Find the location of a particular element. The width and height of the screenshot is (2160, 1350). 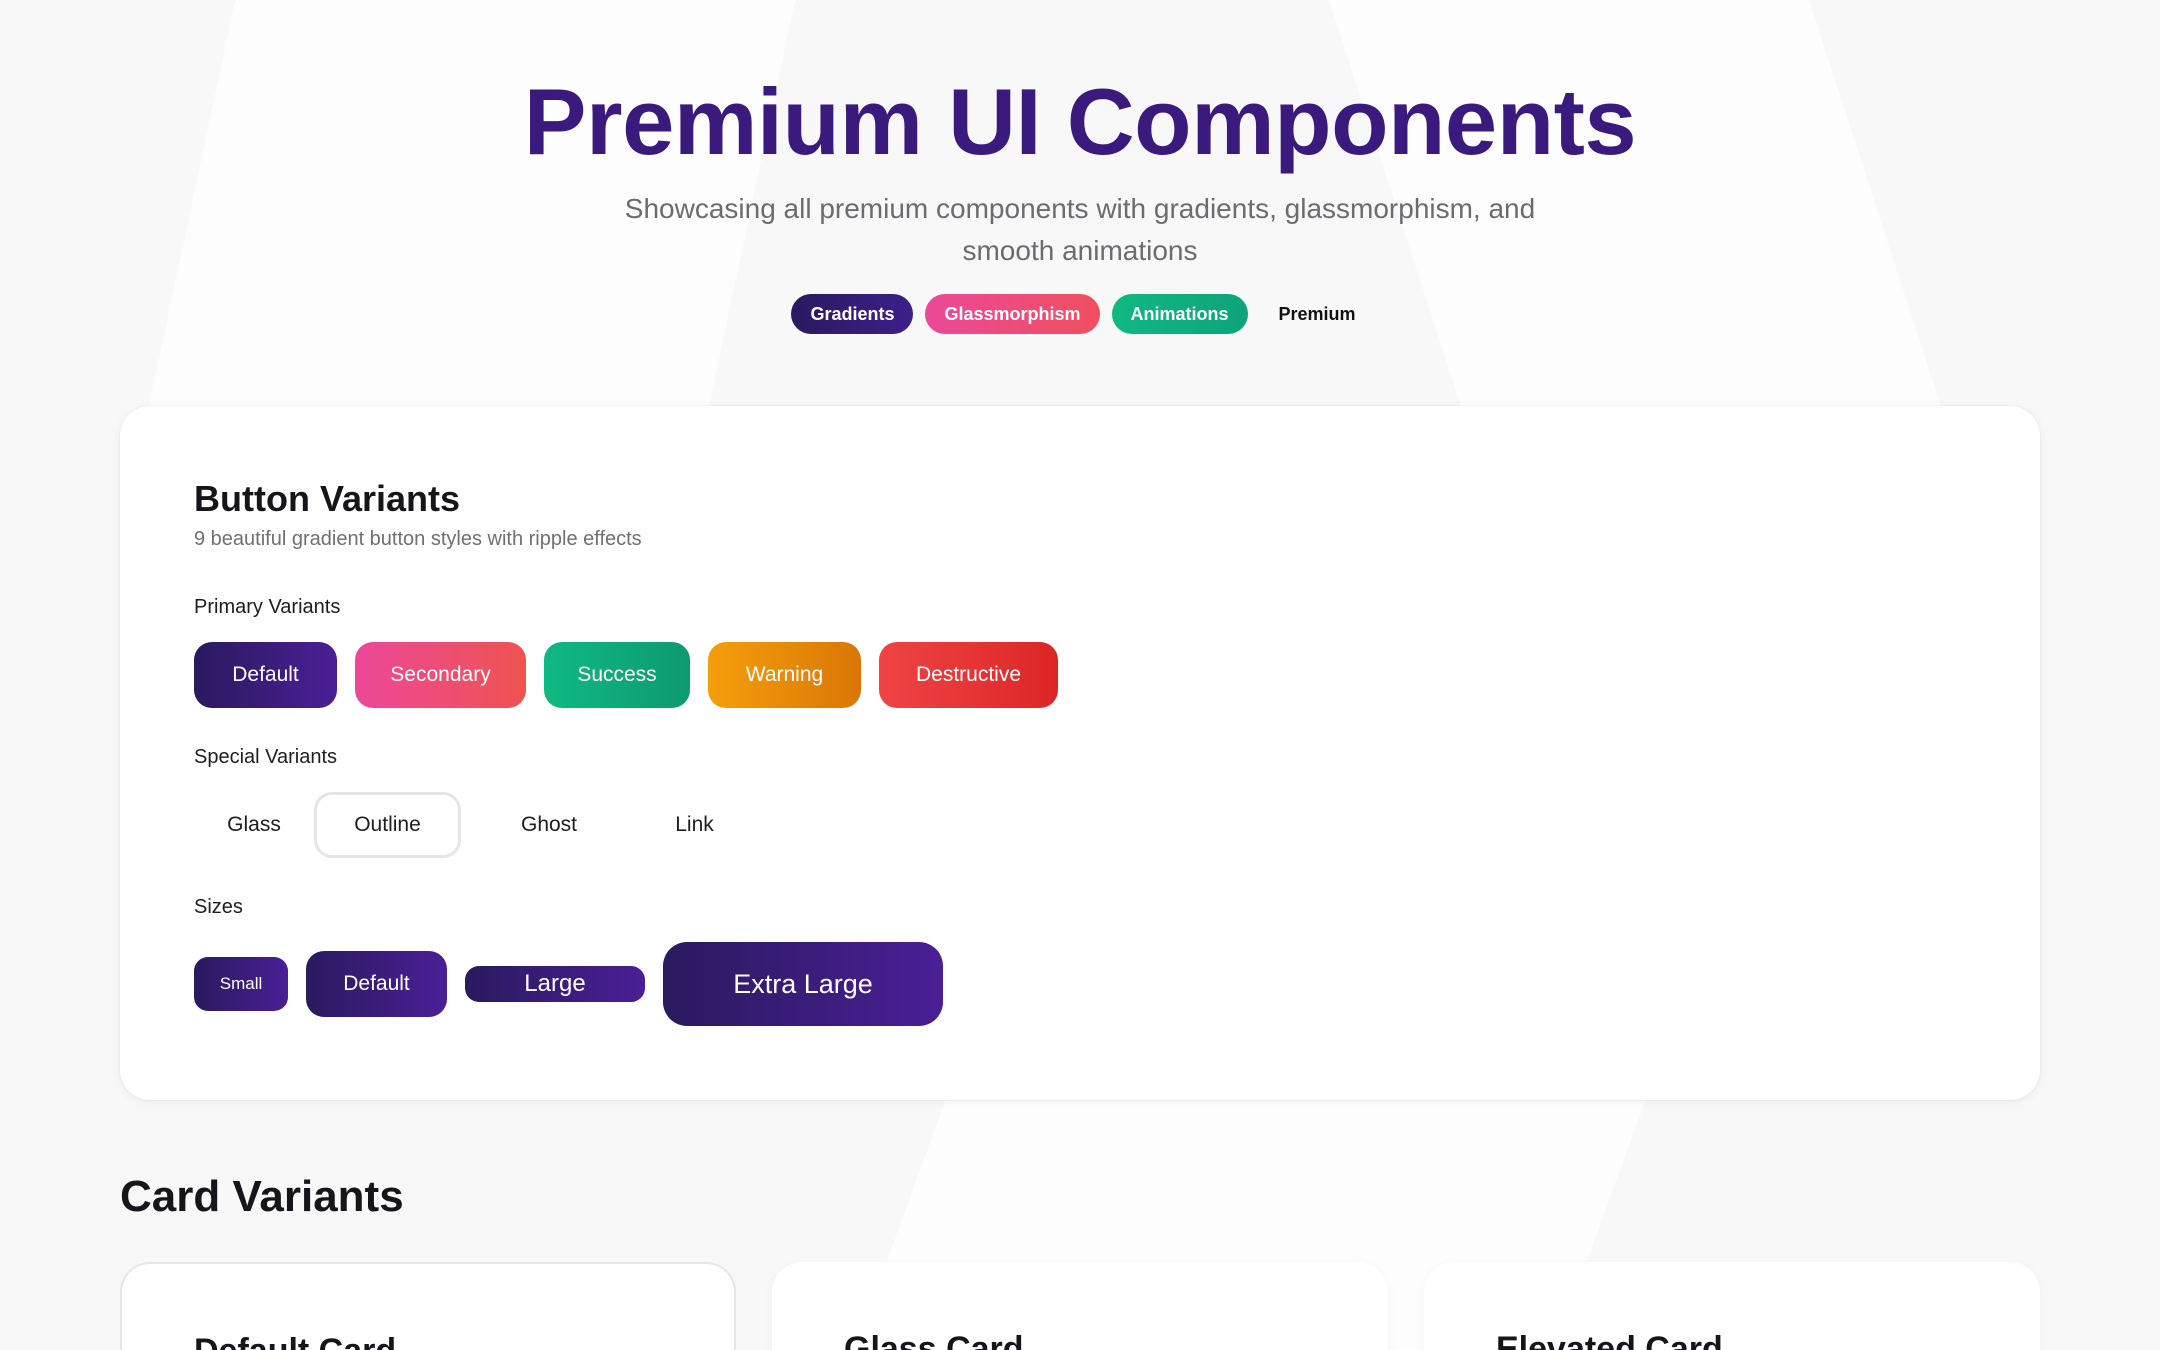

outline-button: Outline is located at coordinates (387, 825).